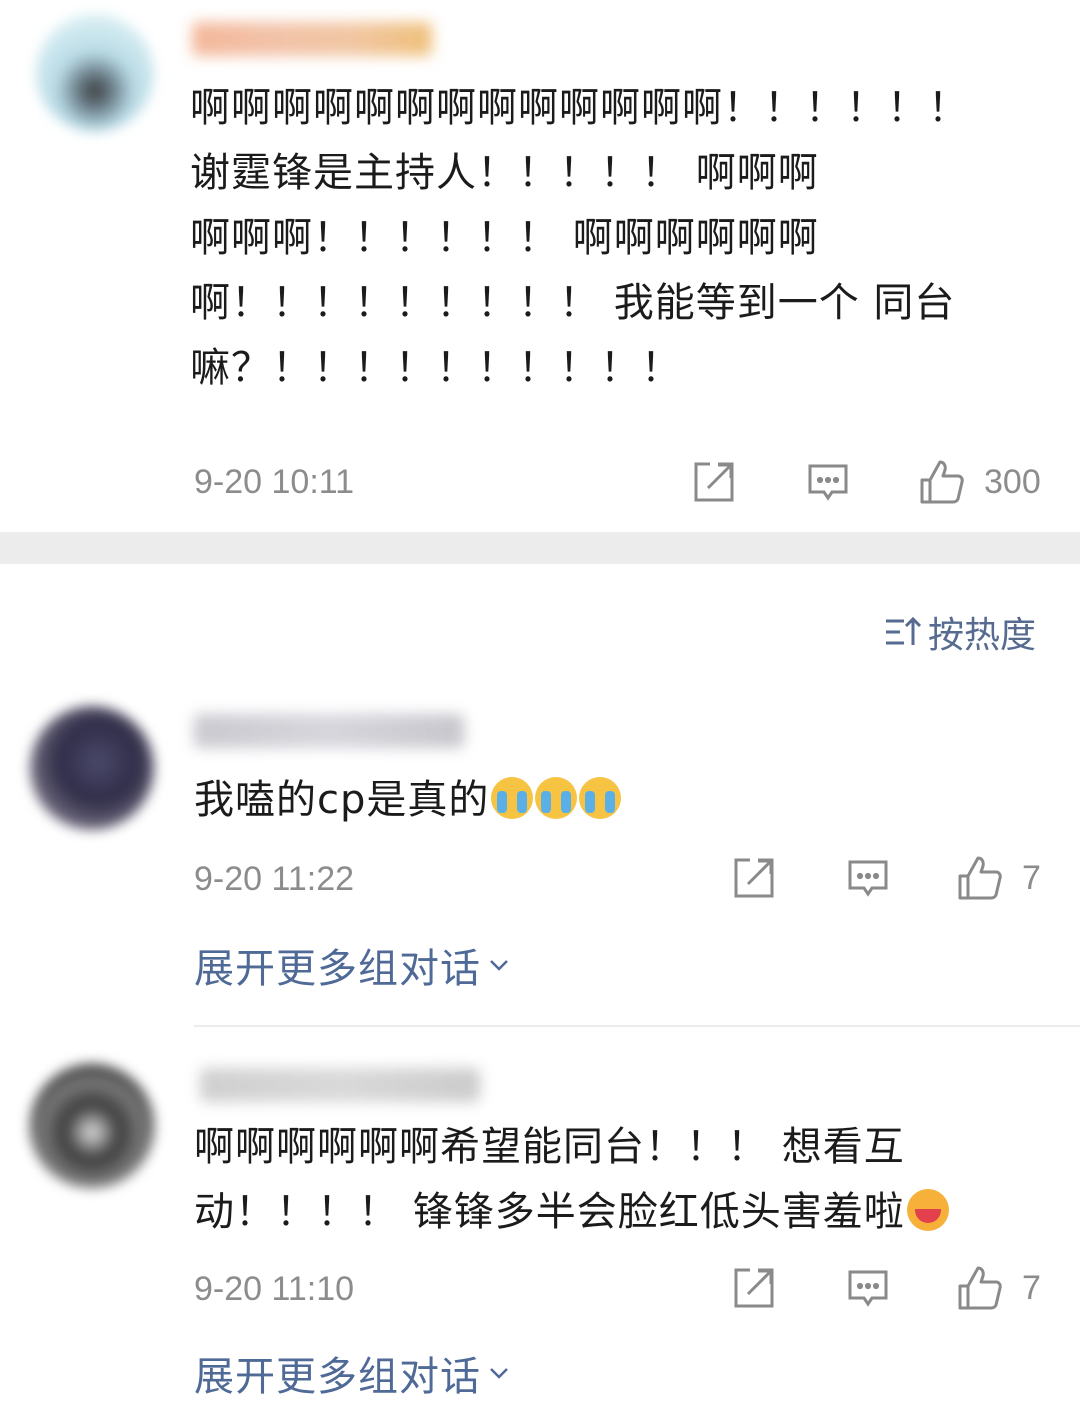 The width and height of the screenshot is (1080, 1411). Describe the element at coordinates (549, 1212) in the screenshot. I see `comment-text-line: 动！！！！ 锋锋多半会脸红低头害羞啦` at that location.